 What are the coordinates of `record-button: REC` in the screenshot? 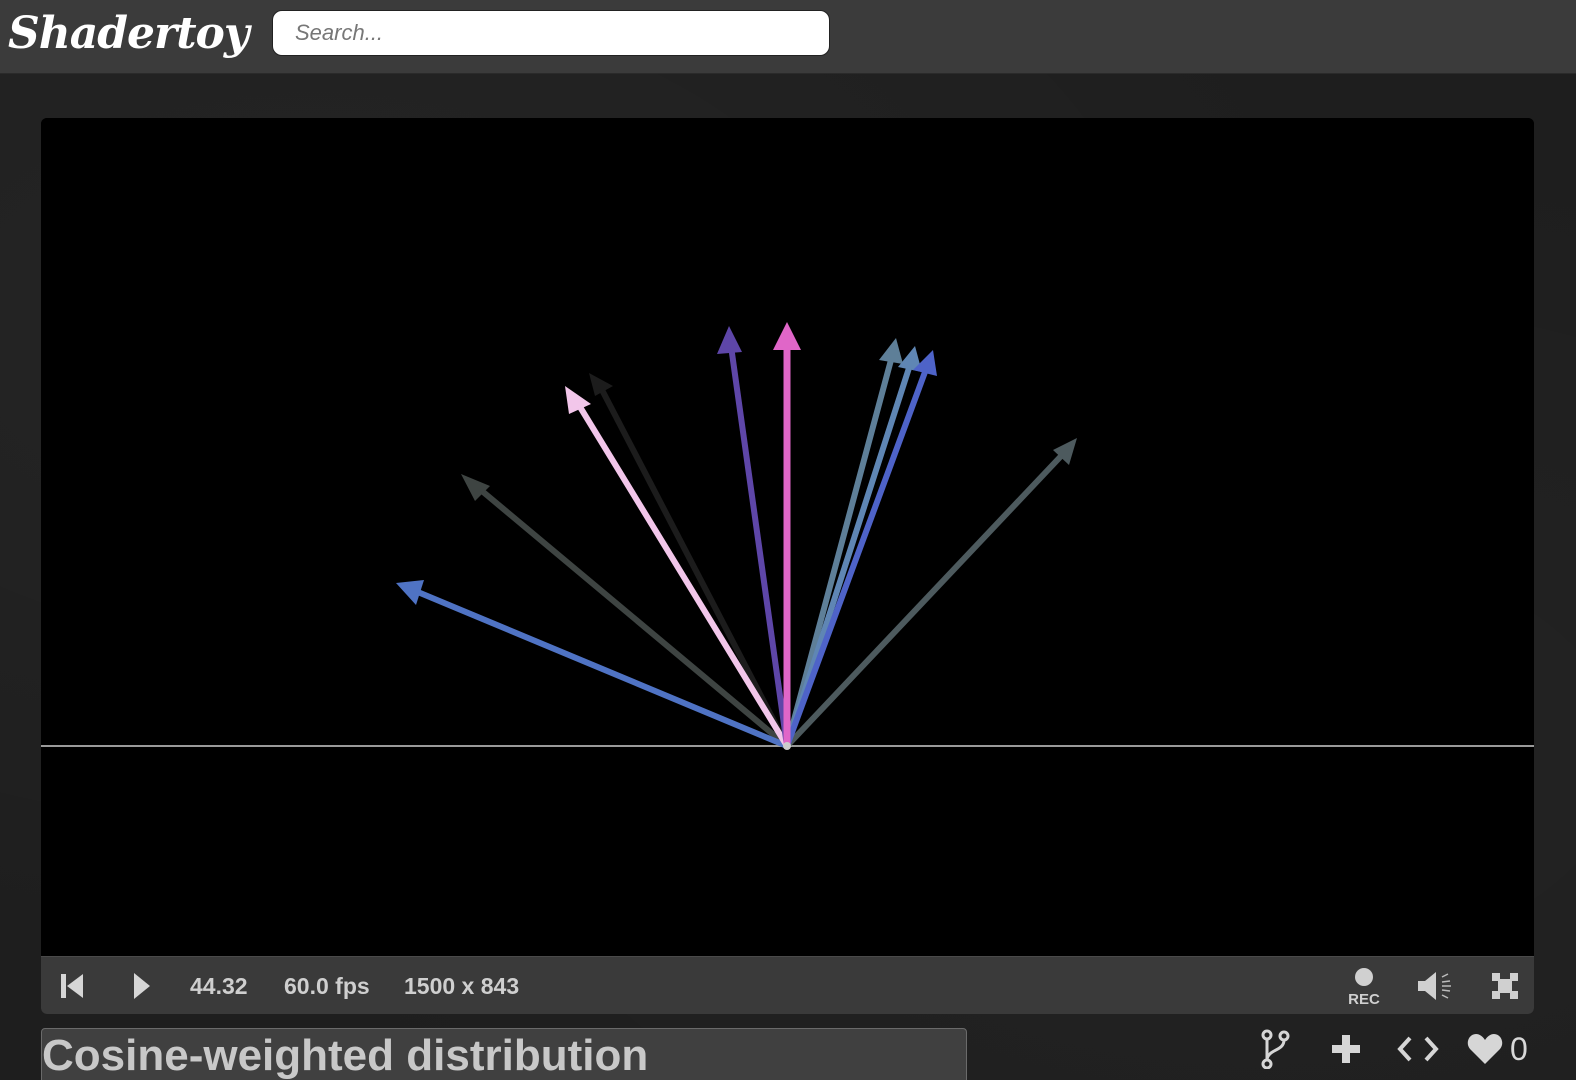 It's located at (1364, 985).